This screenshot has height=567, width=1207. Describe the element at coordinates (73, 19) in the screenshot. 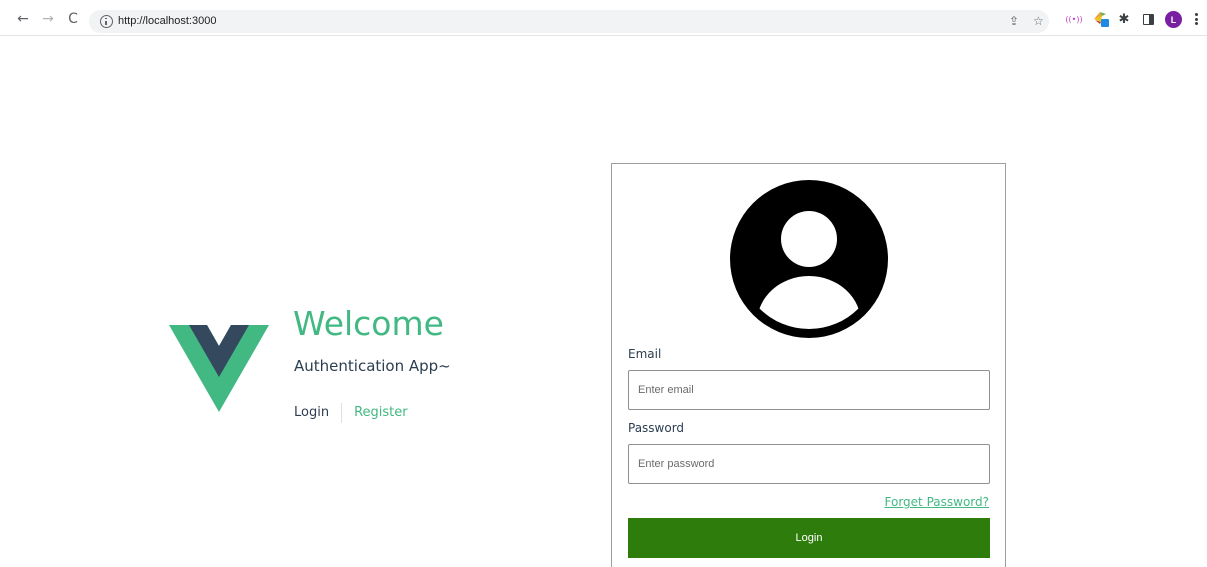

I see `reload-icon: C` at that location.